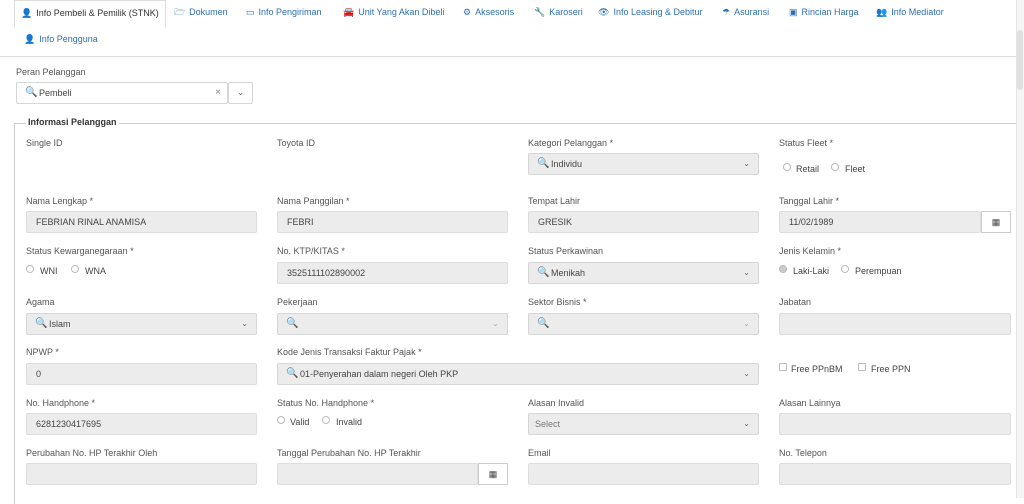  Describe the element at coordinates (604, 12) in the screenshot. I see `eye-icon: 👁` at that location.